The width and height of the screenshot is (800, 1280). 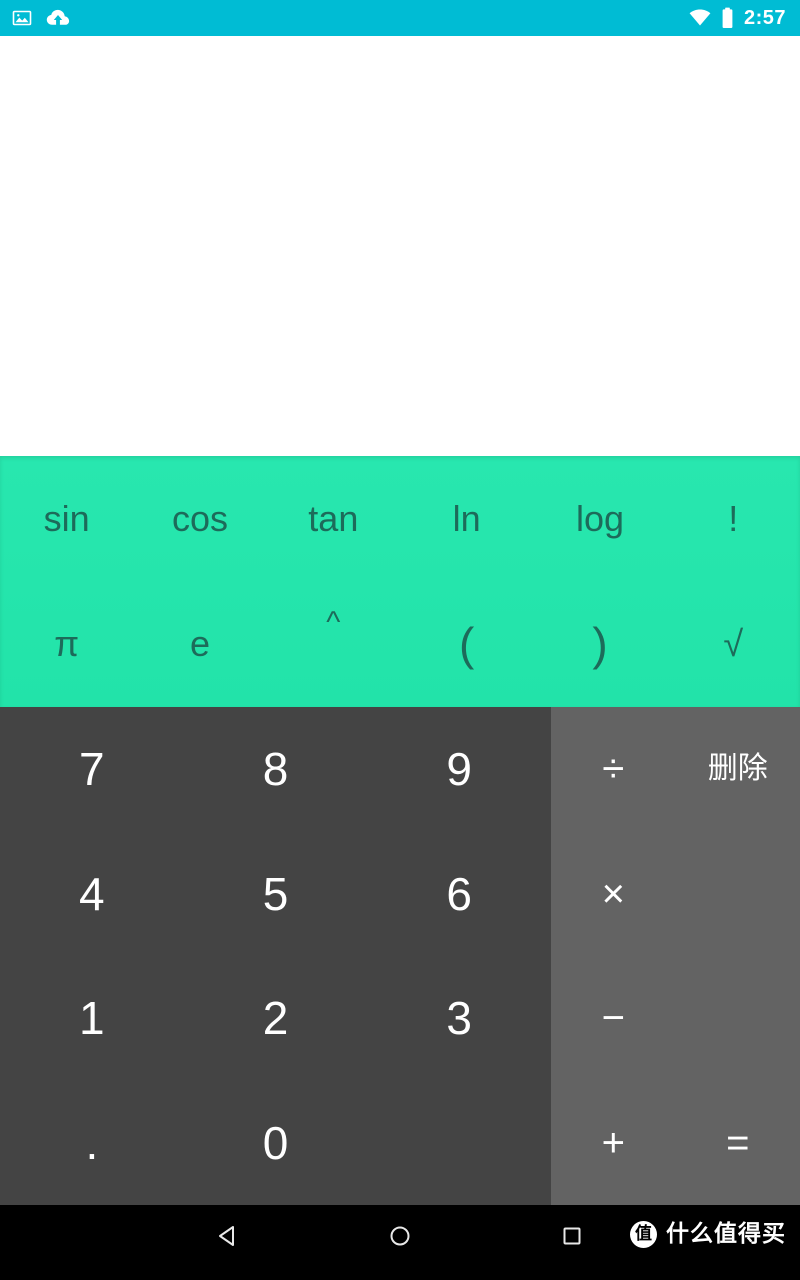 I want to click on numpad-row-2: 4 5 6, so click(x=275, y=894).